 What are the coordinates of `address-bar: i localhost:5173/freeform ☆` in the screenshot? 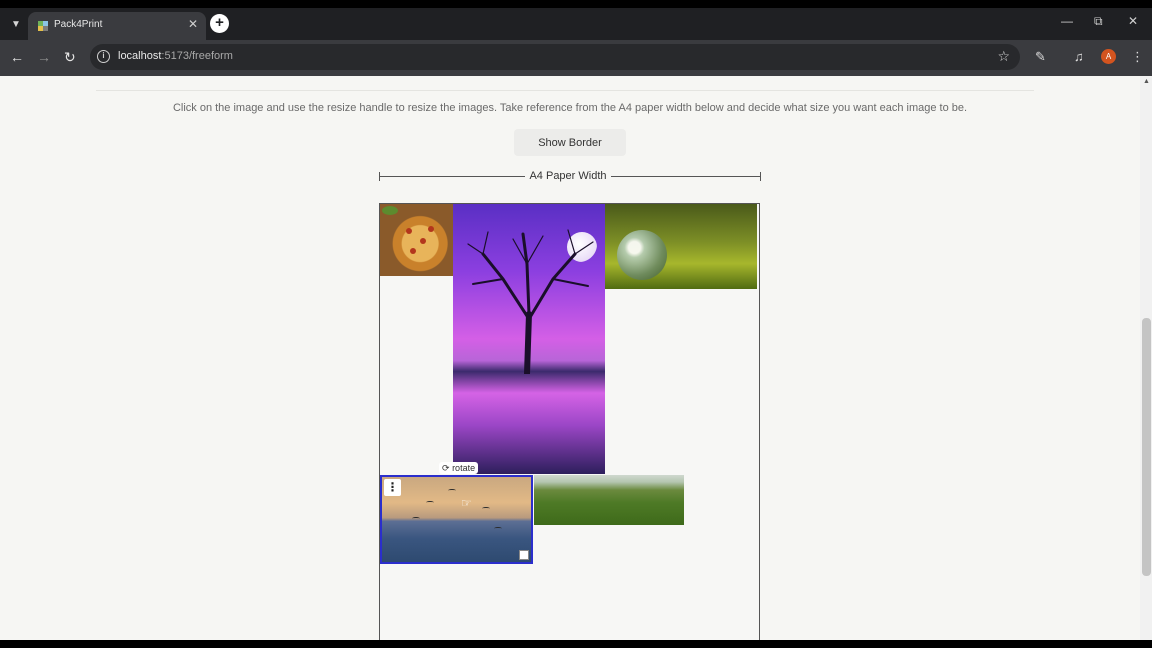 It's located at (555, 57).